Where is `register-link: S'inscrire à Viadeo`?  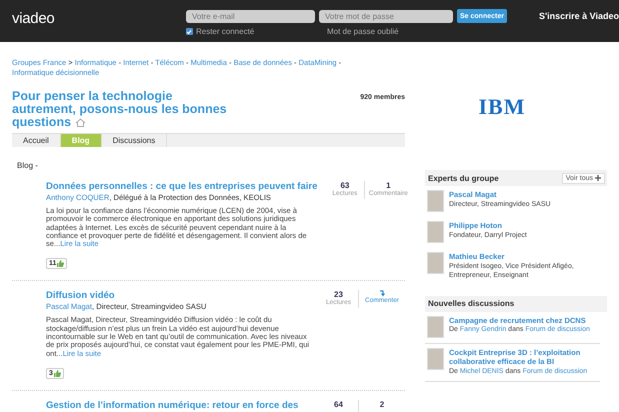 register-link: S'inscrire à Viadeo is located at coordinates (578, 16).